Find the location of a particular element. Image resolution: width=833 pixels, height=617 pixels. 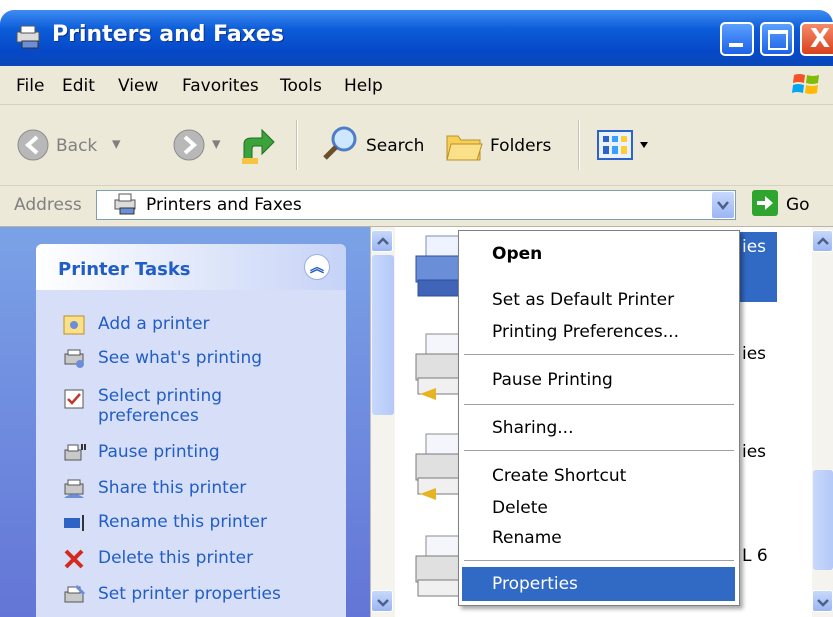

address-value: Printers and Faxes is located at coordinates (224, 205).